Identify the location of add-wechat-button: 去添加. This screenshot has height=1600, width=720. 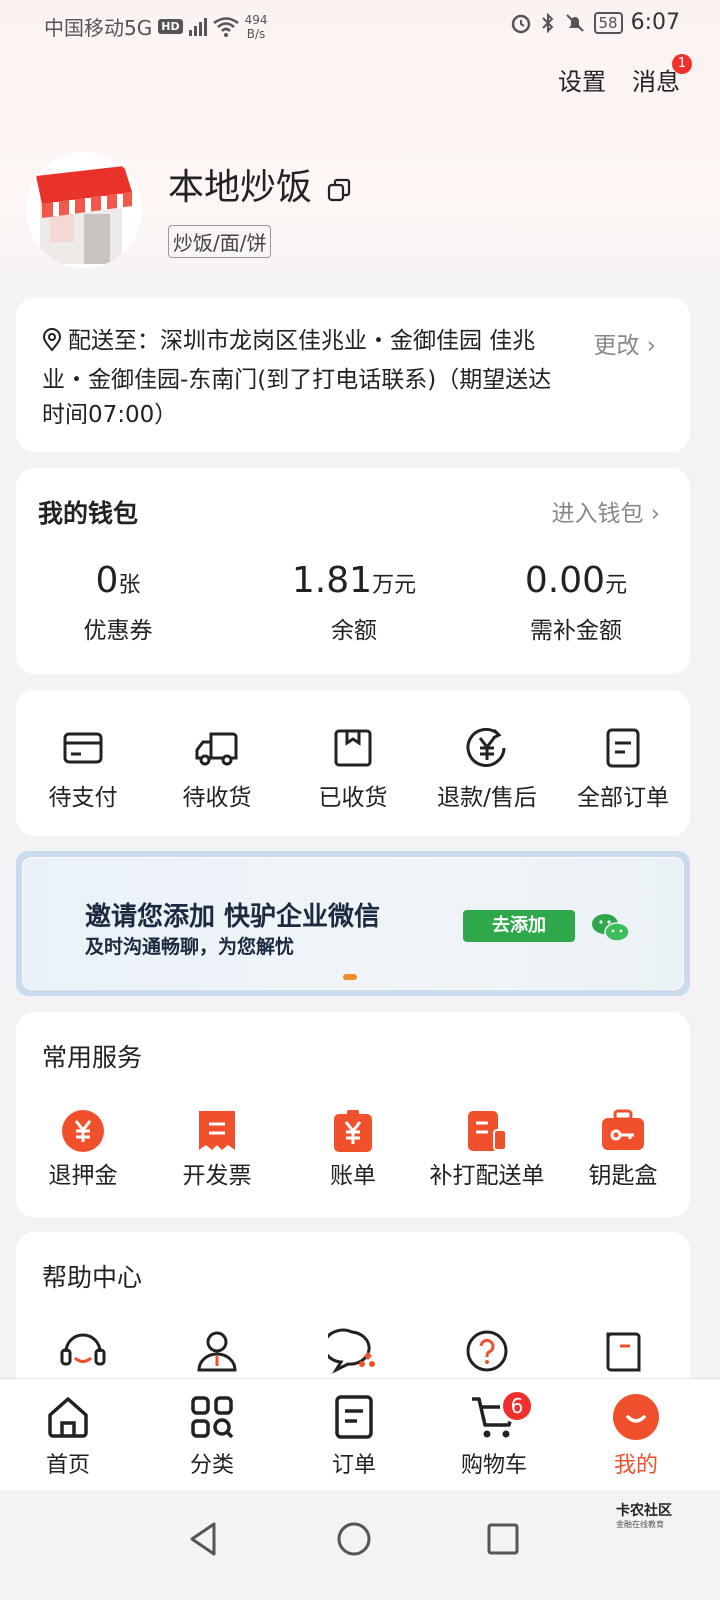
(519, 926).